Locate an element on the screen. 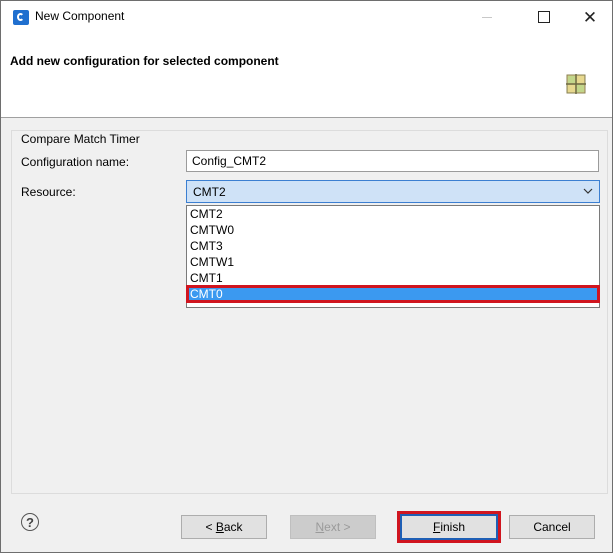 The width and height of the screenshot is (613, 553). configuration-name-label: Configuration name: is located at coordinates (75, 162).